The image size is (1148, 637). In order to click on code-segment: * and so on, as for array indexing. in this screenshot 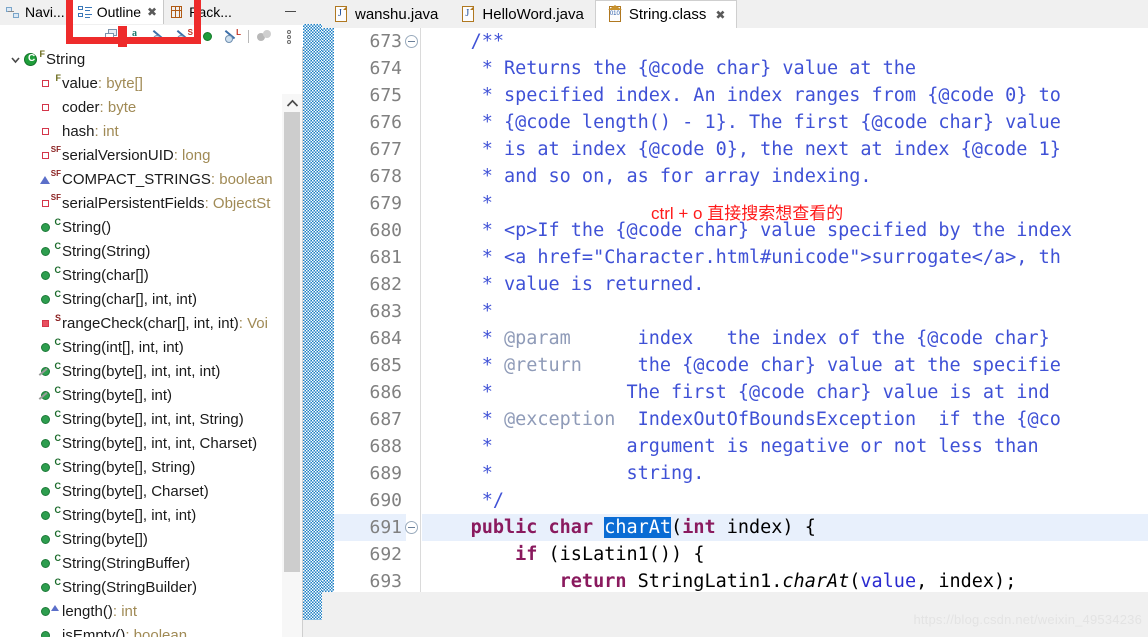, I will do `click(649, 176)`.